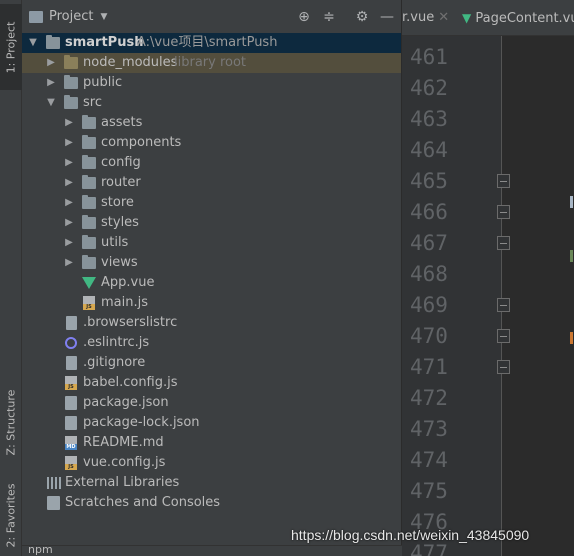  Describe the element at coordinates (211, 263) in the screenshot. I see `tree-row-folder: ▶ views` at that location.